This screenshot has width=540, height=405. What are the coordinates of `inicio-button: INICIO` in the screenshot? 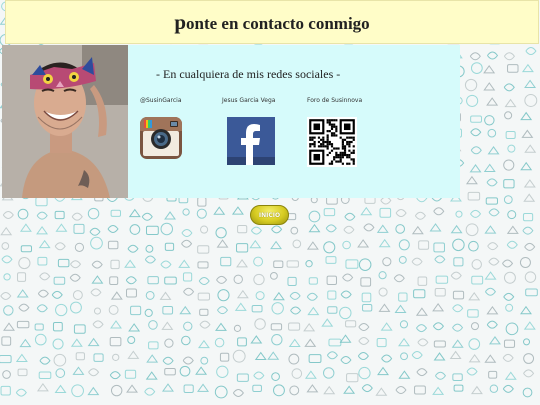 It's located at (269, 215).